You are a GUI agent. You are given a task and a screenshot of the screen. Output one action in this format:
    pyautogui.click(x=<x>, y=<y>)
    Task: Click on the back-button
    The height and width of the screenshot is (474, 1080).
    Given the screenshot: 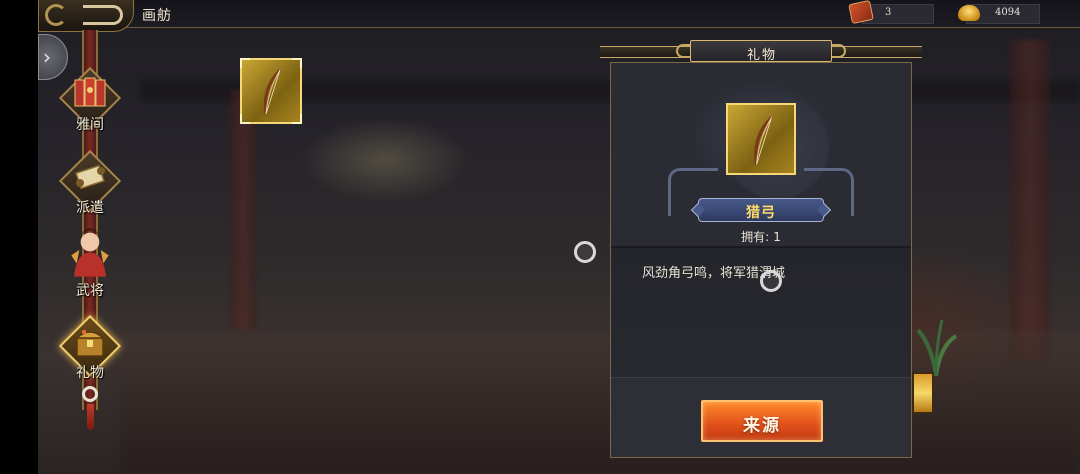 What is the action you would take?
    pyautogui.click(x=86, y=16)
    